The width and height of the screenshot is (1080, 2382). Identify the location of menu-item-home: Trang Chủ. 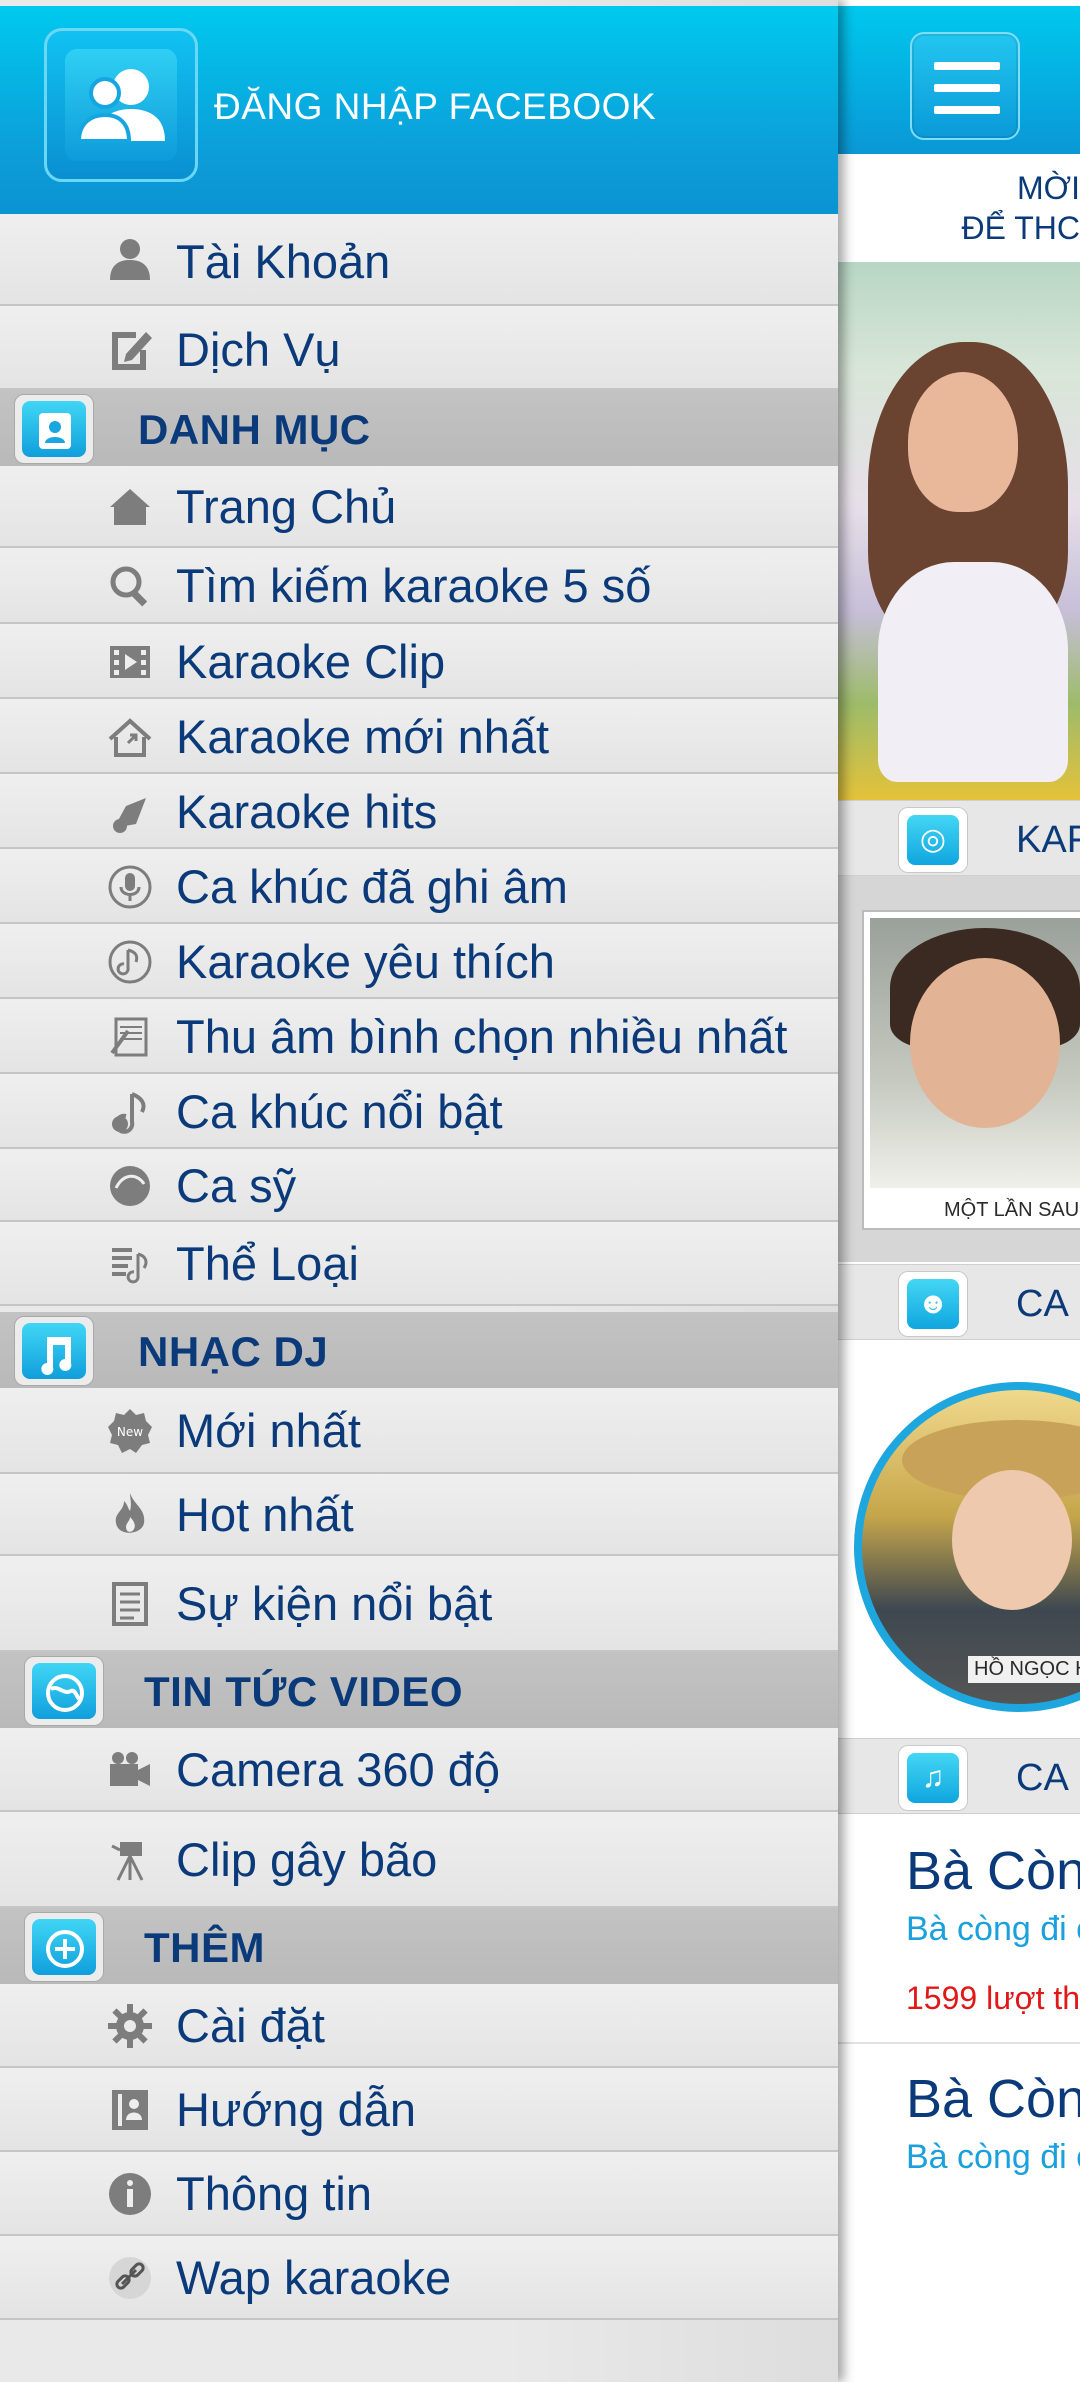
(419, 507).